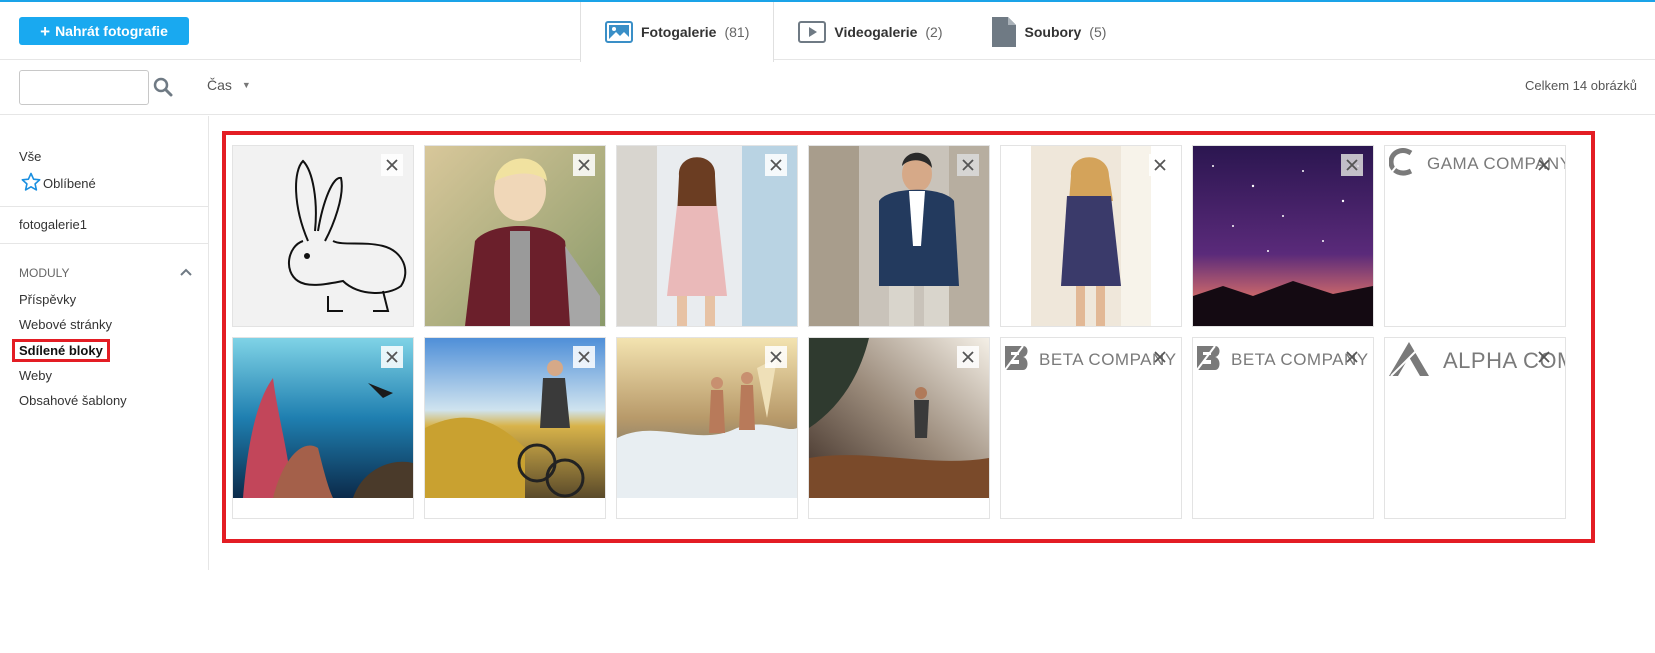  What do you see at coordinates (44, 273) in the screenshot?
I see `modules-heading: MODULY` at bounding box center [44, 273].